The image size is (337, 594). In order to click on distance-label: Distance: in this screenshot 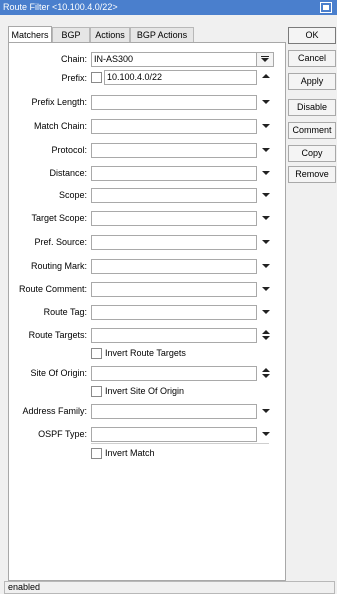, I will do `click(68, 173)`.